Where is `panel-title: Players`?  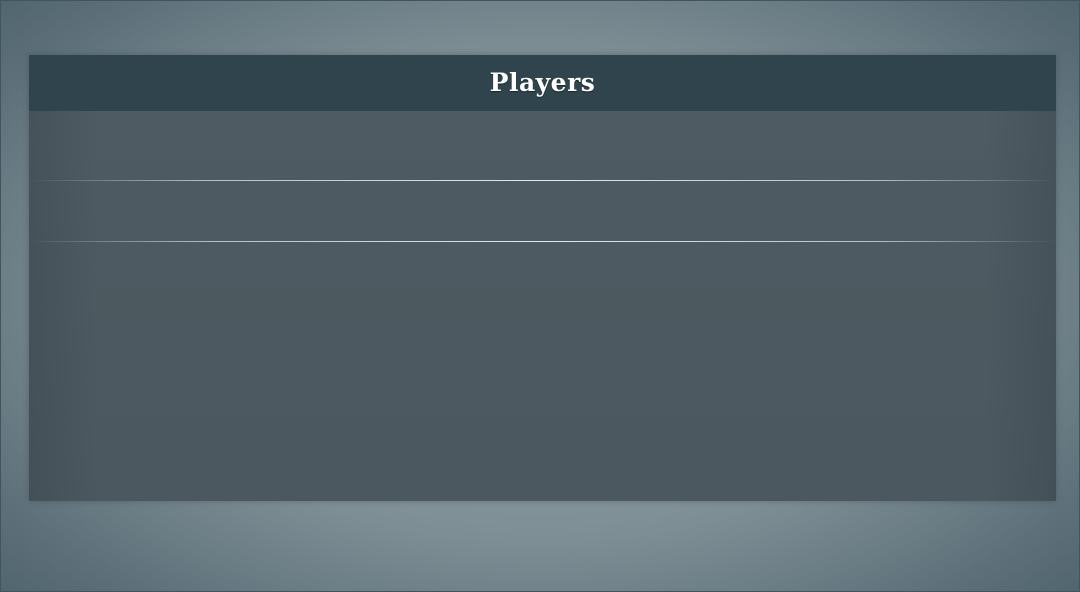
panel-title: Players is located at coordinates (542, 82).